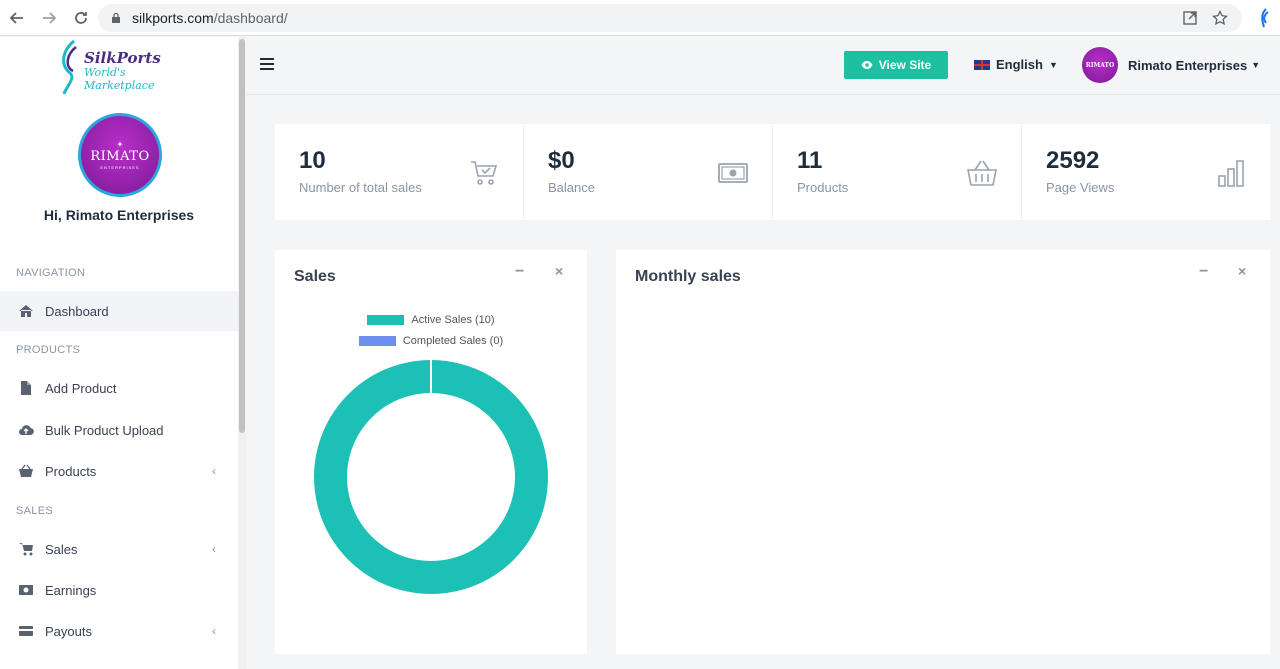 This screenshot has height=669, width=1280. I want to click on user-name: Rimato Enterprises, so click(1188, 65).